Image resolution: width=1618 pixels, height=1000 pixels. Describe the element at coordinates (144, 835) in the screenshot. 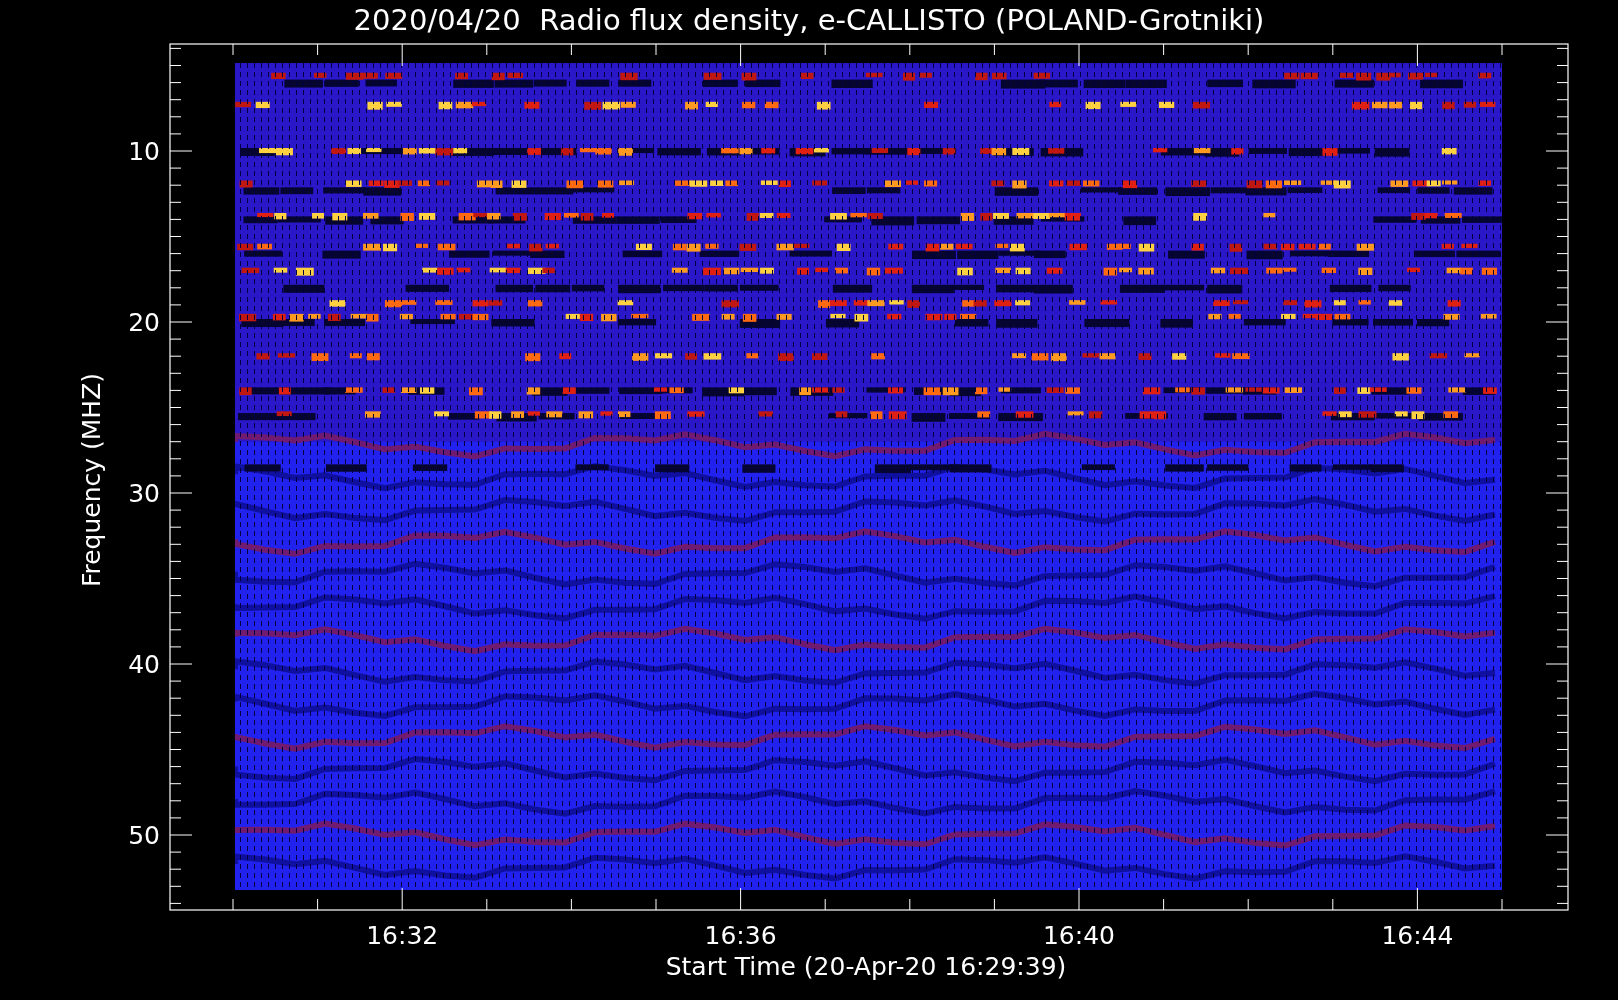

I see `y-tick-label: 50` at that location.